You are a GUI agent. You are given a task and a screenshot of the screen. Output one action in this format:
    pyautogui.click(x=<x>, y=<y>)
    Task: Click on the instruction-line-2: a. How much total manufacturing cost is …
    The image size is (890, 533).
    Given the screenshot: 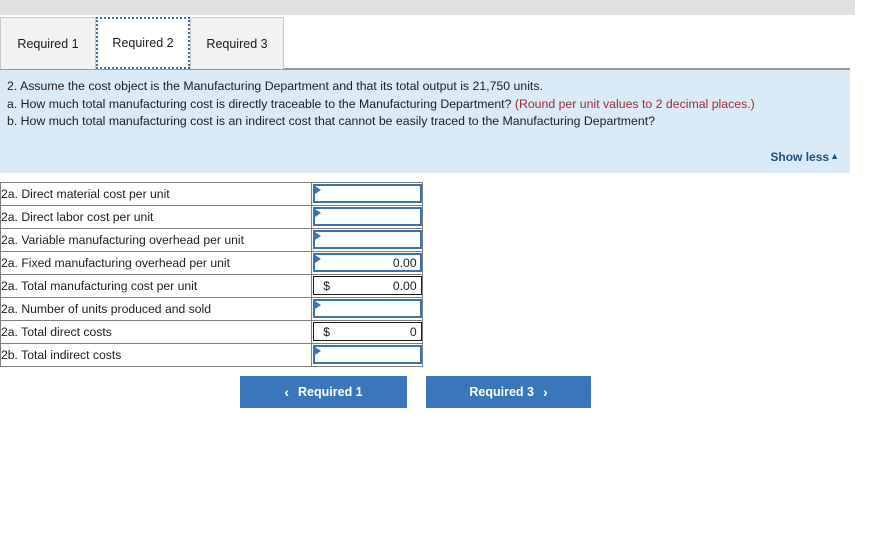 What is the action you would take?
    pyautogui.click(x=423, y=104)
    